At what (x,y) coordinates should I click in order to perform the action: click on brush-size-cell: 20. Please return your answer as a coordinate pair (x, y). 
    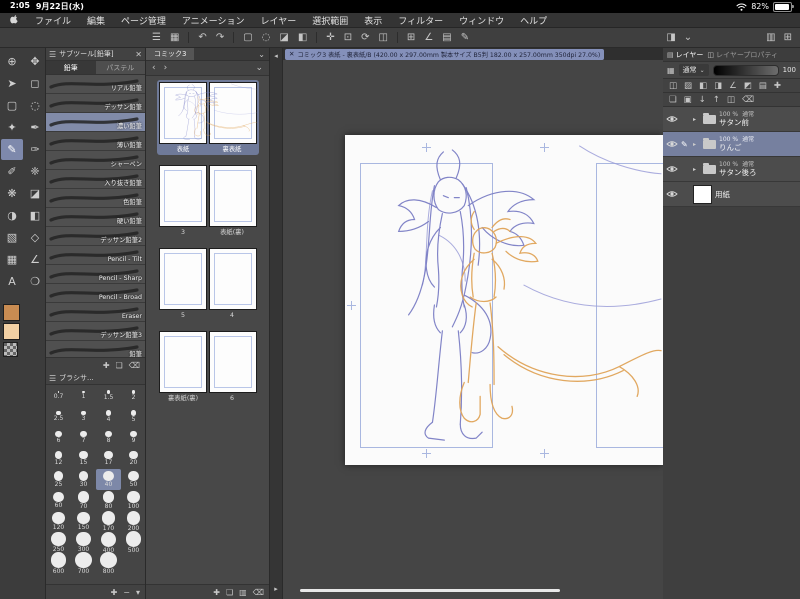
    Looking at the image, I should click on (133, 458).